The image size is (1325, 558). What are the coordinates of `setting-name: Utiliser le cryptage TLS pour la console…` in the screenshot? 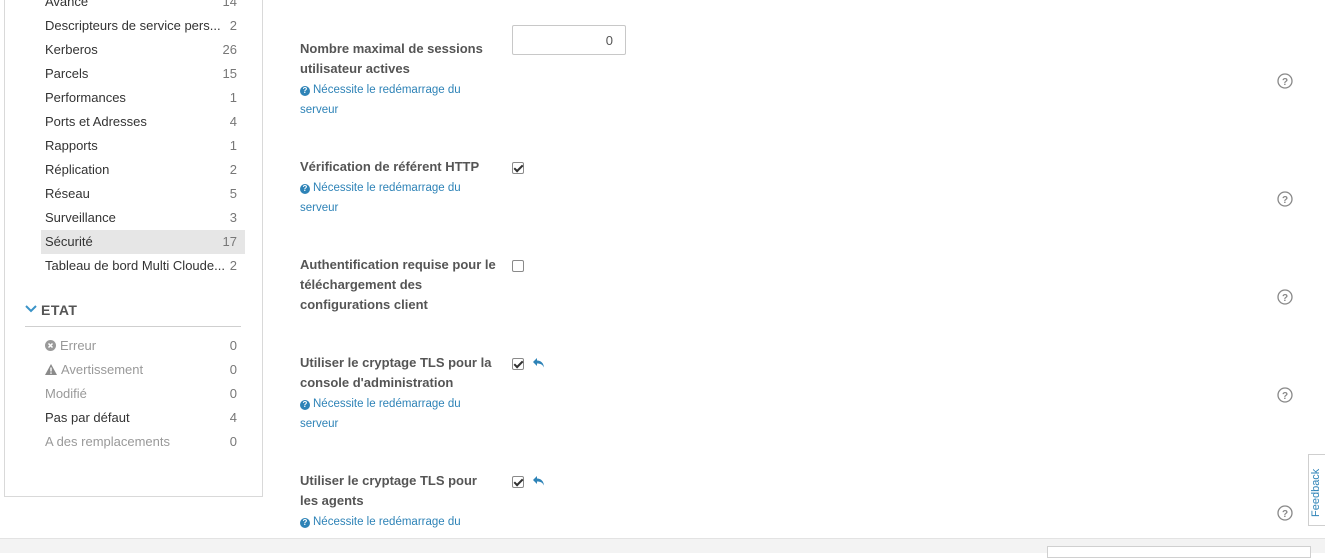 It's located at (396, 372).